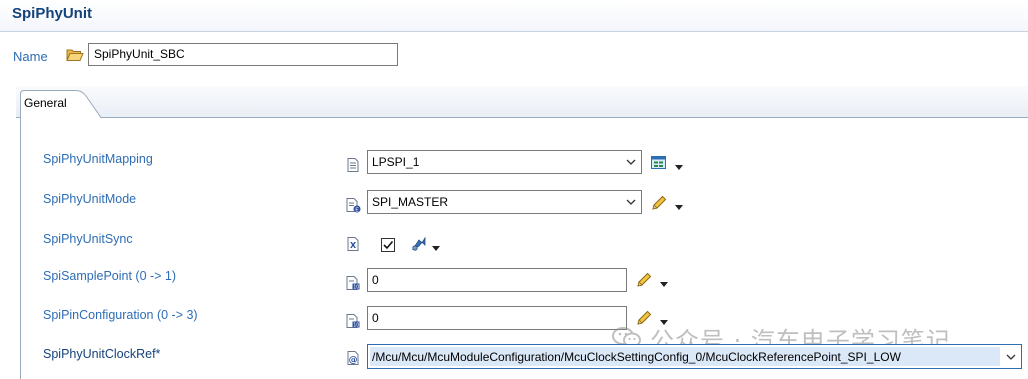 This screenshot has height=379, width=1028. What do you see at coordinates (90, 199) in the screenshot?
I see `spi-phy-unit-mode-label: SpiPhyUnitMode` at bounding box center [90, 199].